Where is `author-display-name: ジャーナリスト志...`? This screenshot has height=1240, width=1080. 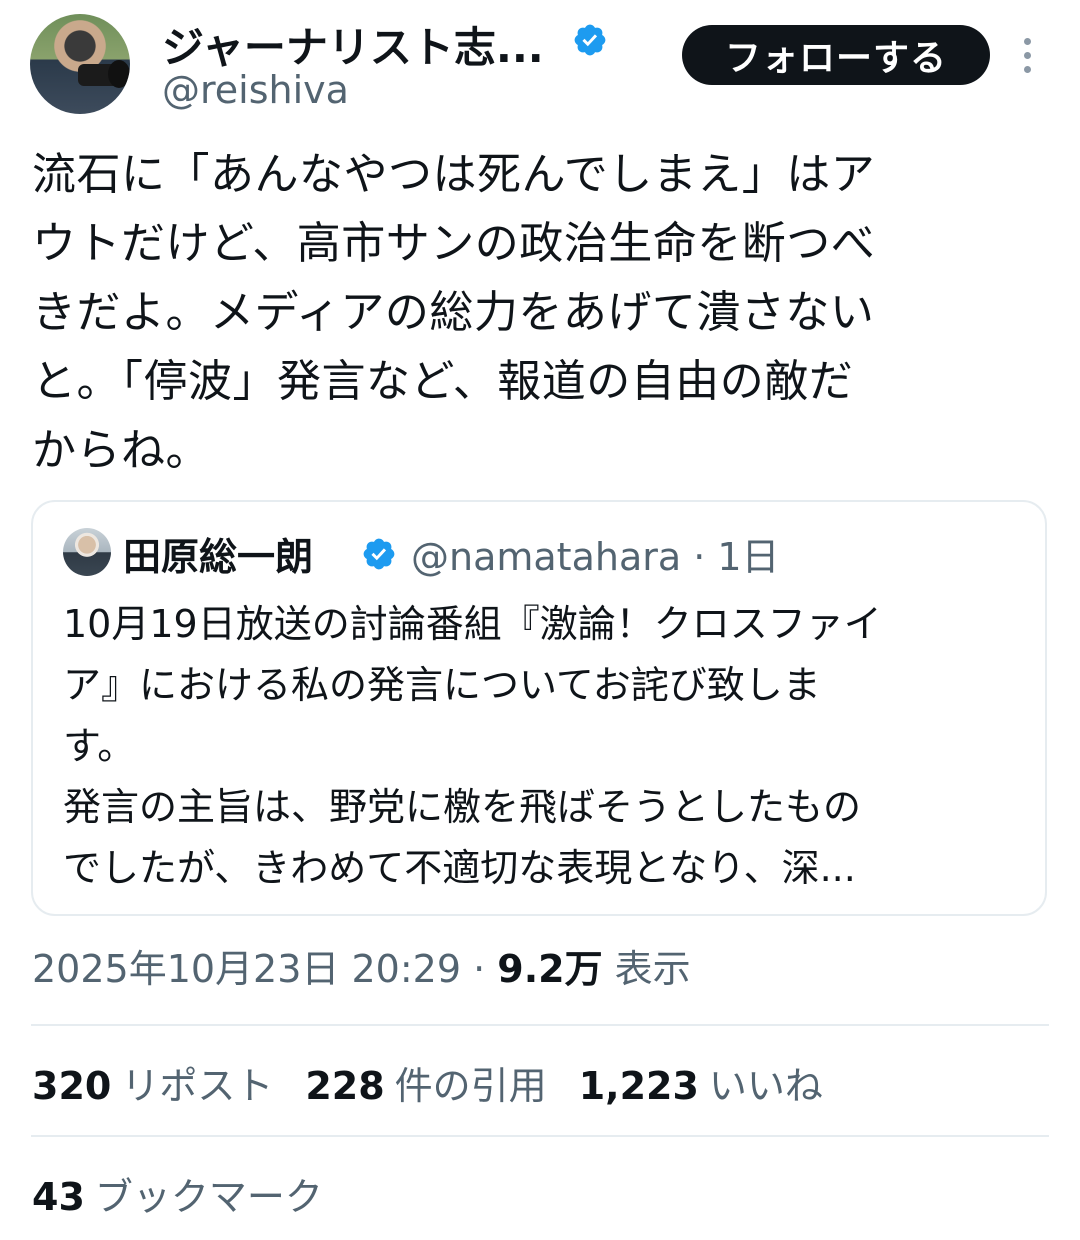 author-display-name: ジャーナリスト志... is located at coordinates (353, 44).